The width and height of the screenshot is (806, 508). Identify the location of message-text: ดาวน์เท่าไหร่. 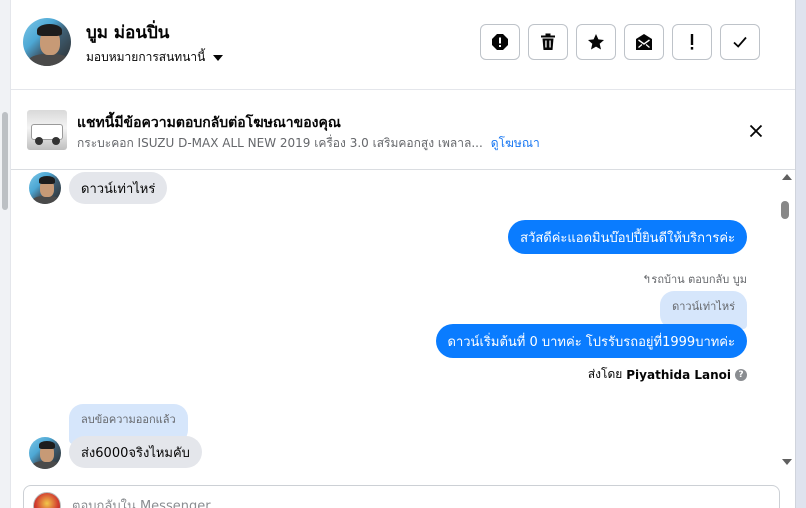
(118, 189).